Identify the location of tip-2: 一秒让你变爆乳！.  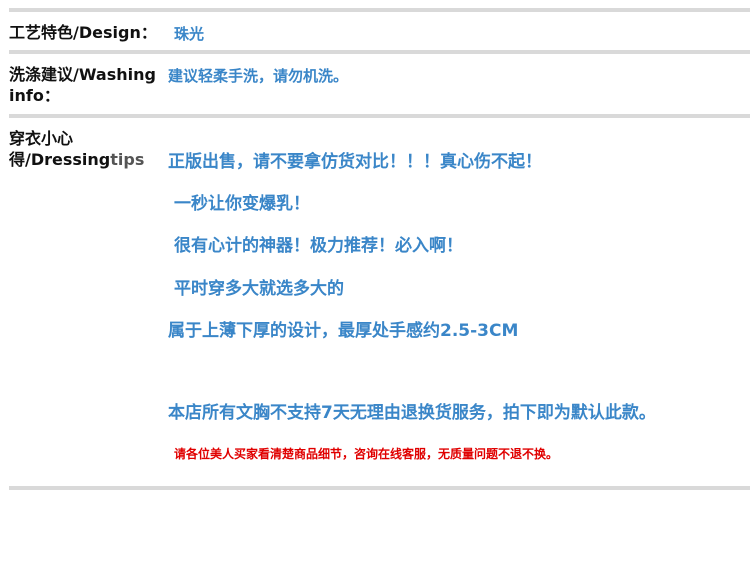
(242, 204).